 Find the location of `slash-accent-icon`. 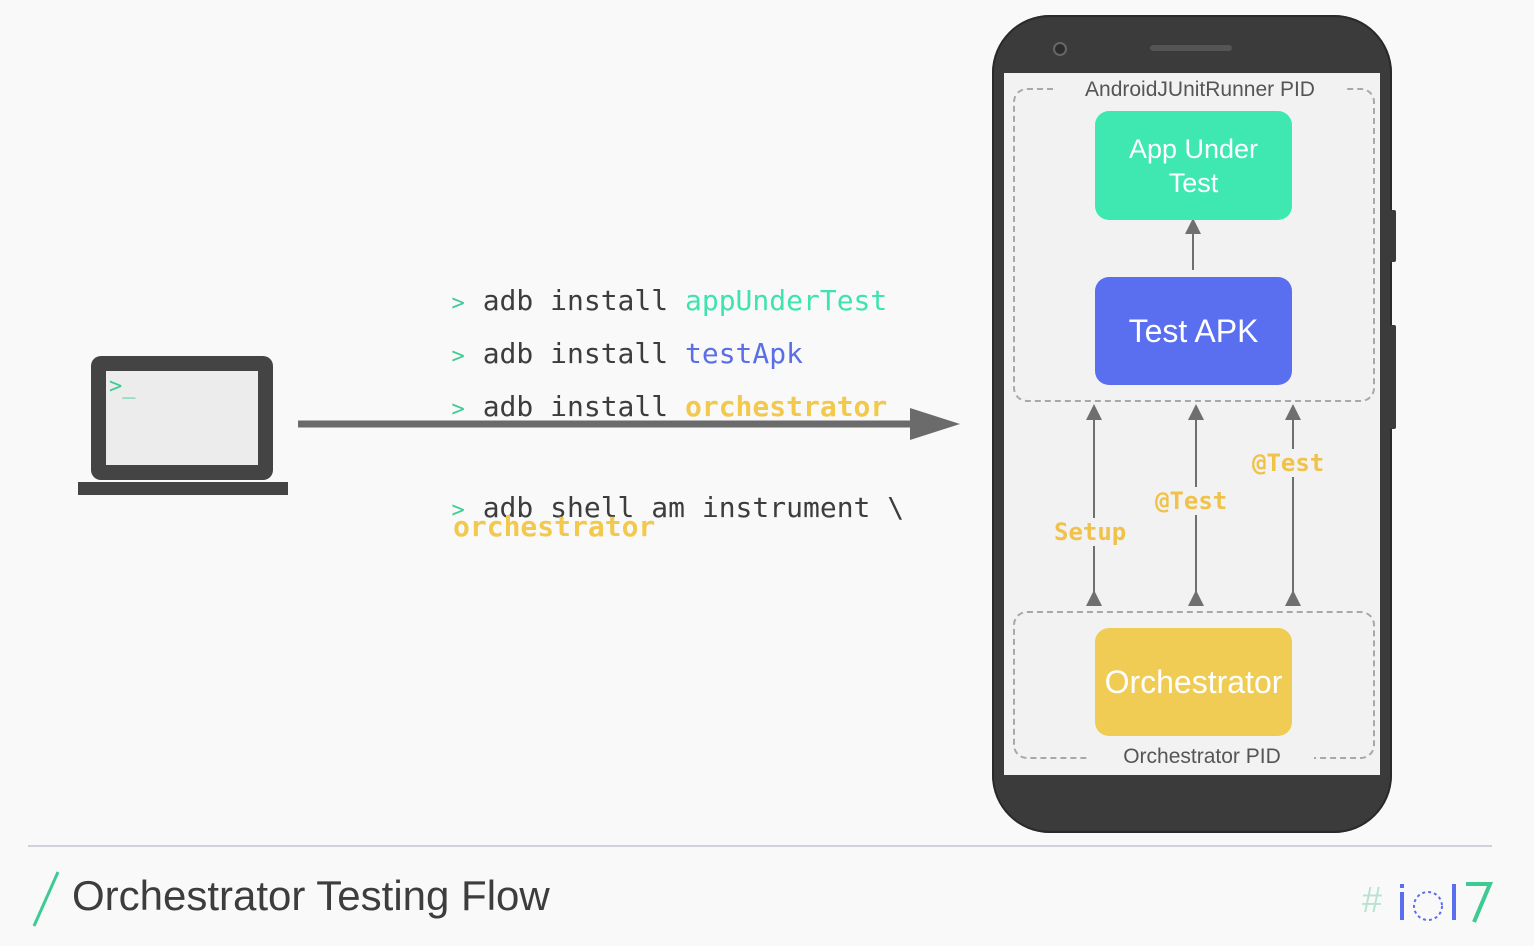

slash-accent-icon is located at coordinates (46, 899).